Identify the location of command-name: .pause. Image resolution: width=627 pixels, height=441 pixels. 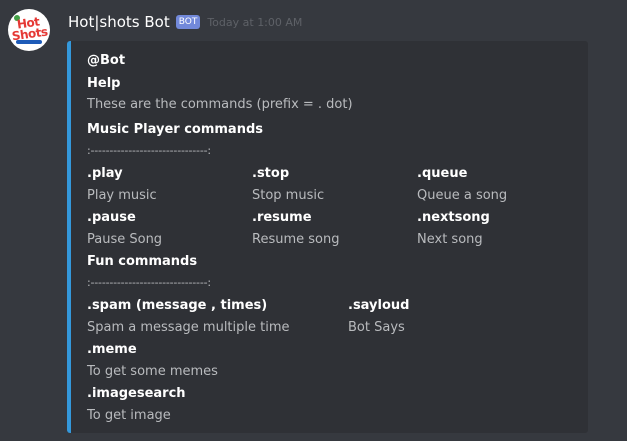
(111, 217).